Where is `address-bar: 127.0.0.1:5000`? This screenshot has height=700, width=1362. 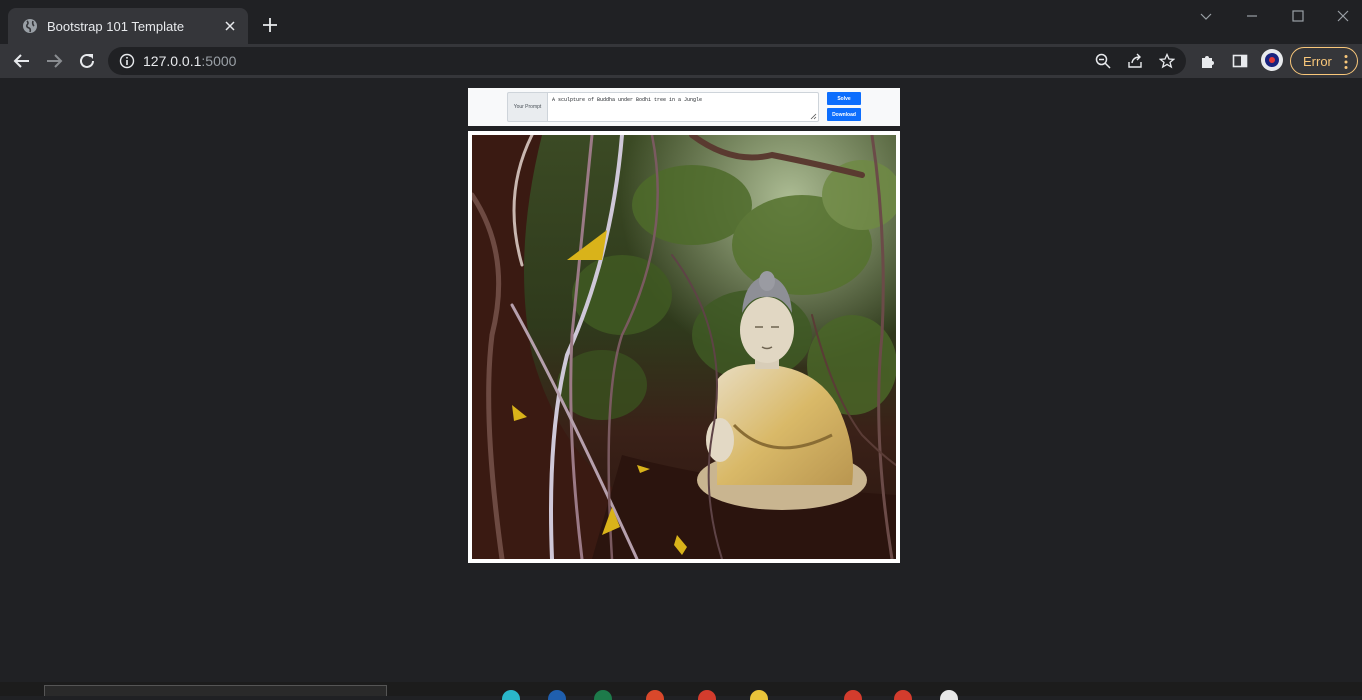 address-bar: 127.0.0.1:5000 is located at coordinates (647, 61).